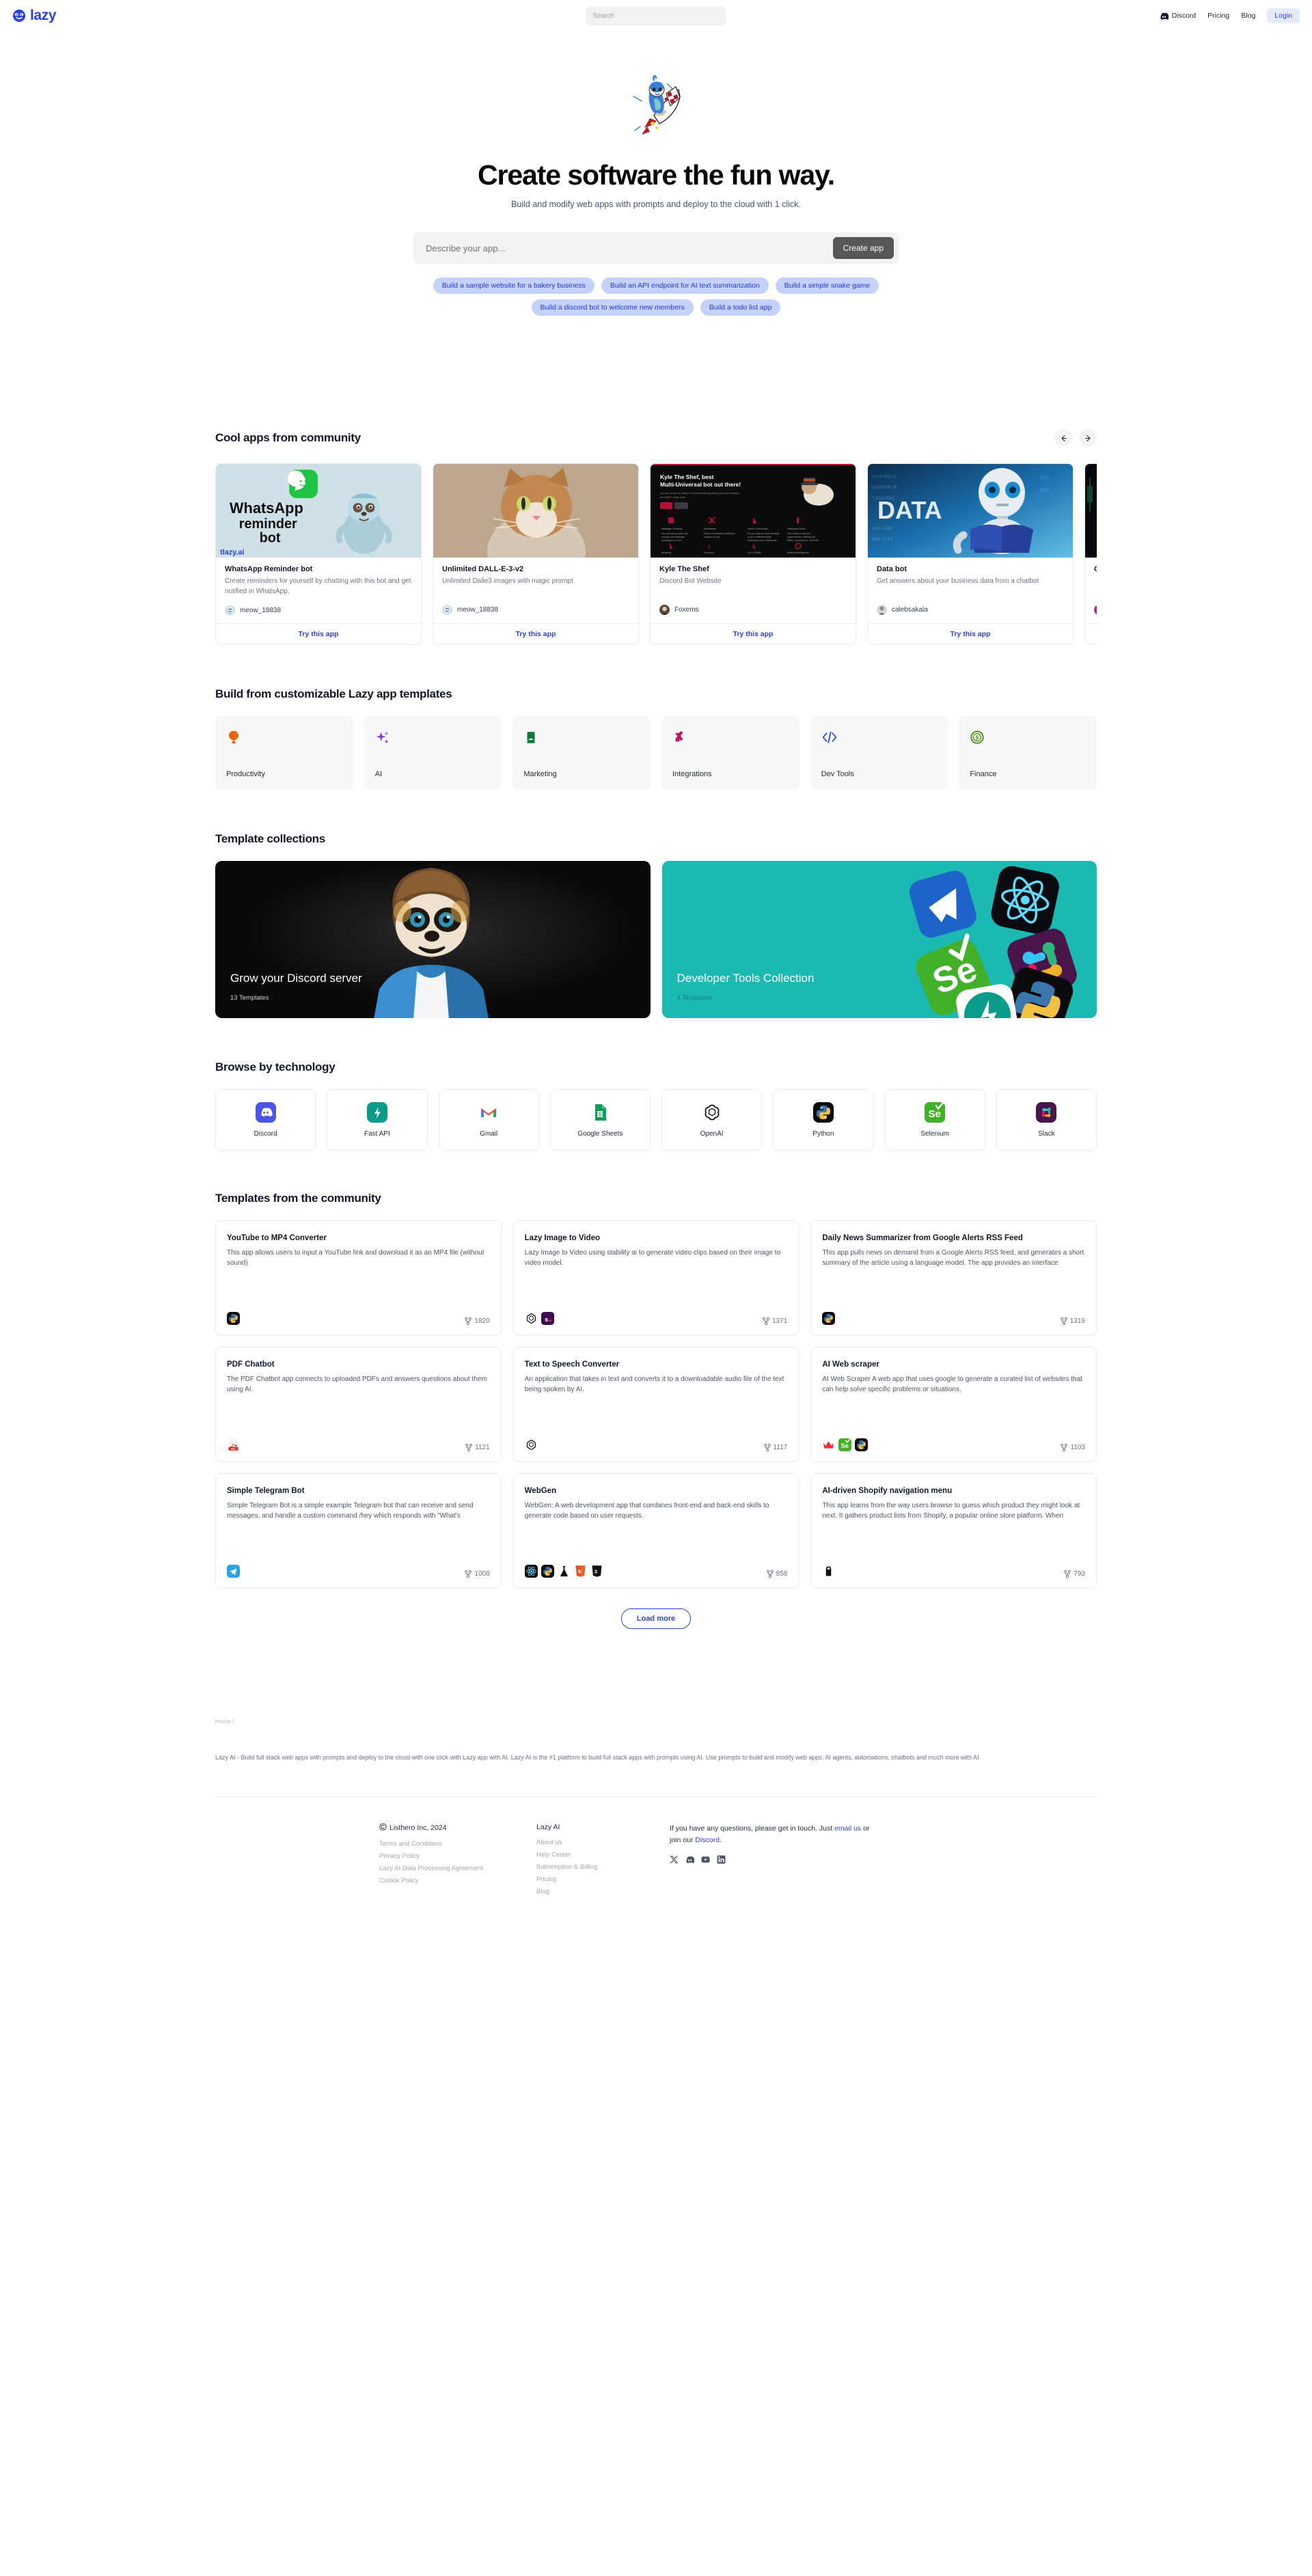  I want to click on svg-text: 11 0 1 0110, so click(882, 529).